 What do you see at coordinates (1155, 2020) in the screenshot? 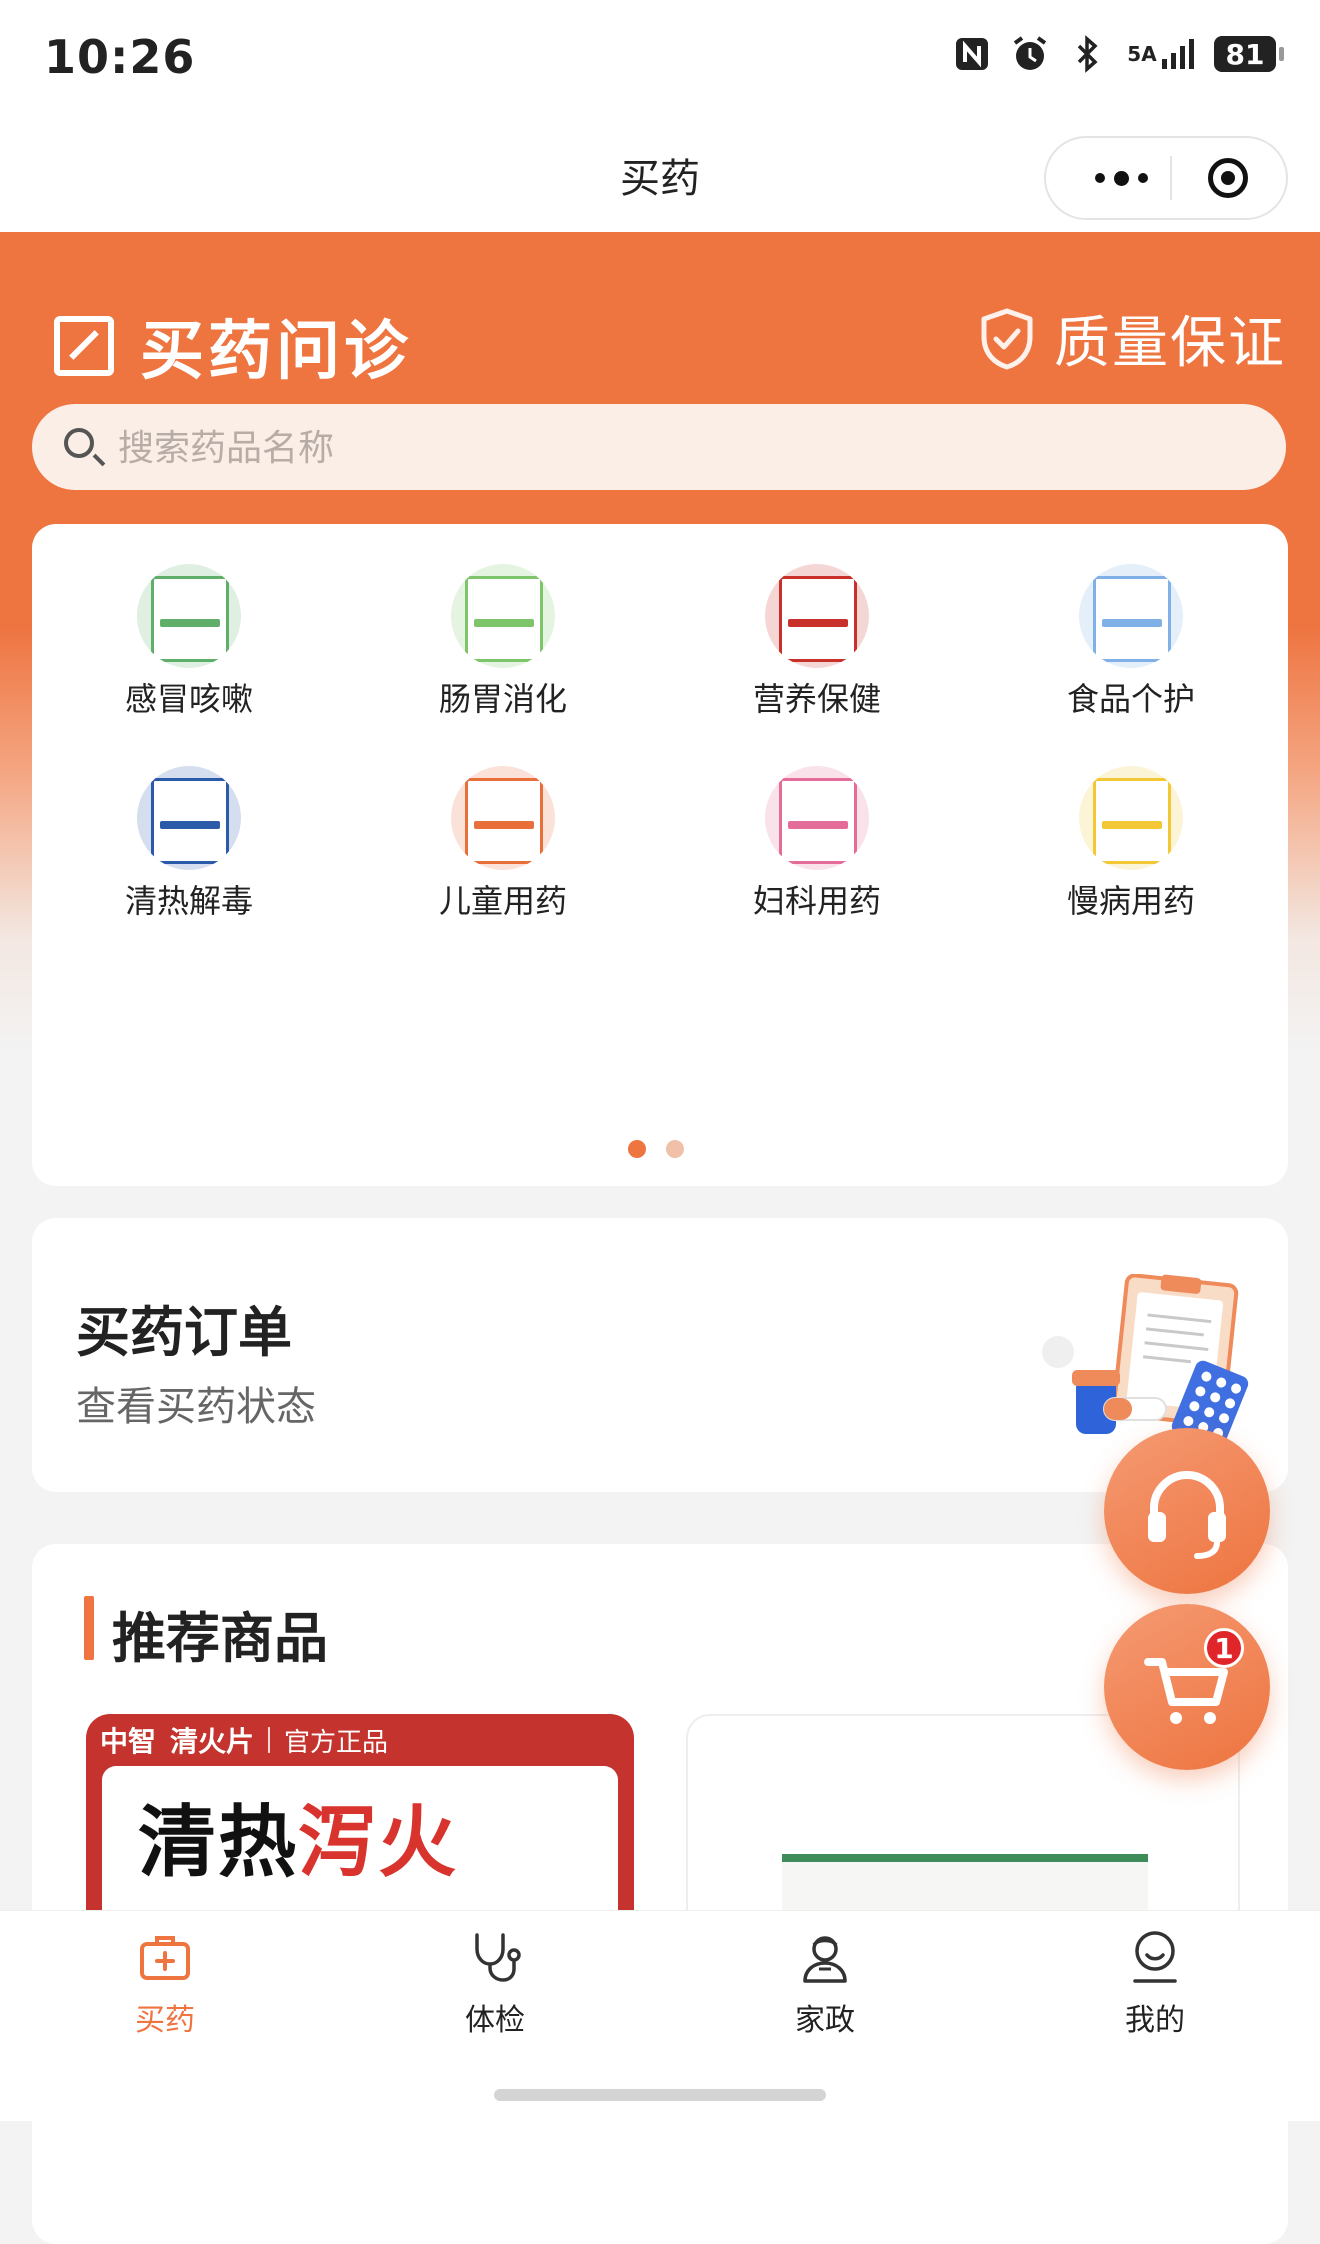
I see `tab-label: 我的` at bounding box center [1155, 2020].